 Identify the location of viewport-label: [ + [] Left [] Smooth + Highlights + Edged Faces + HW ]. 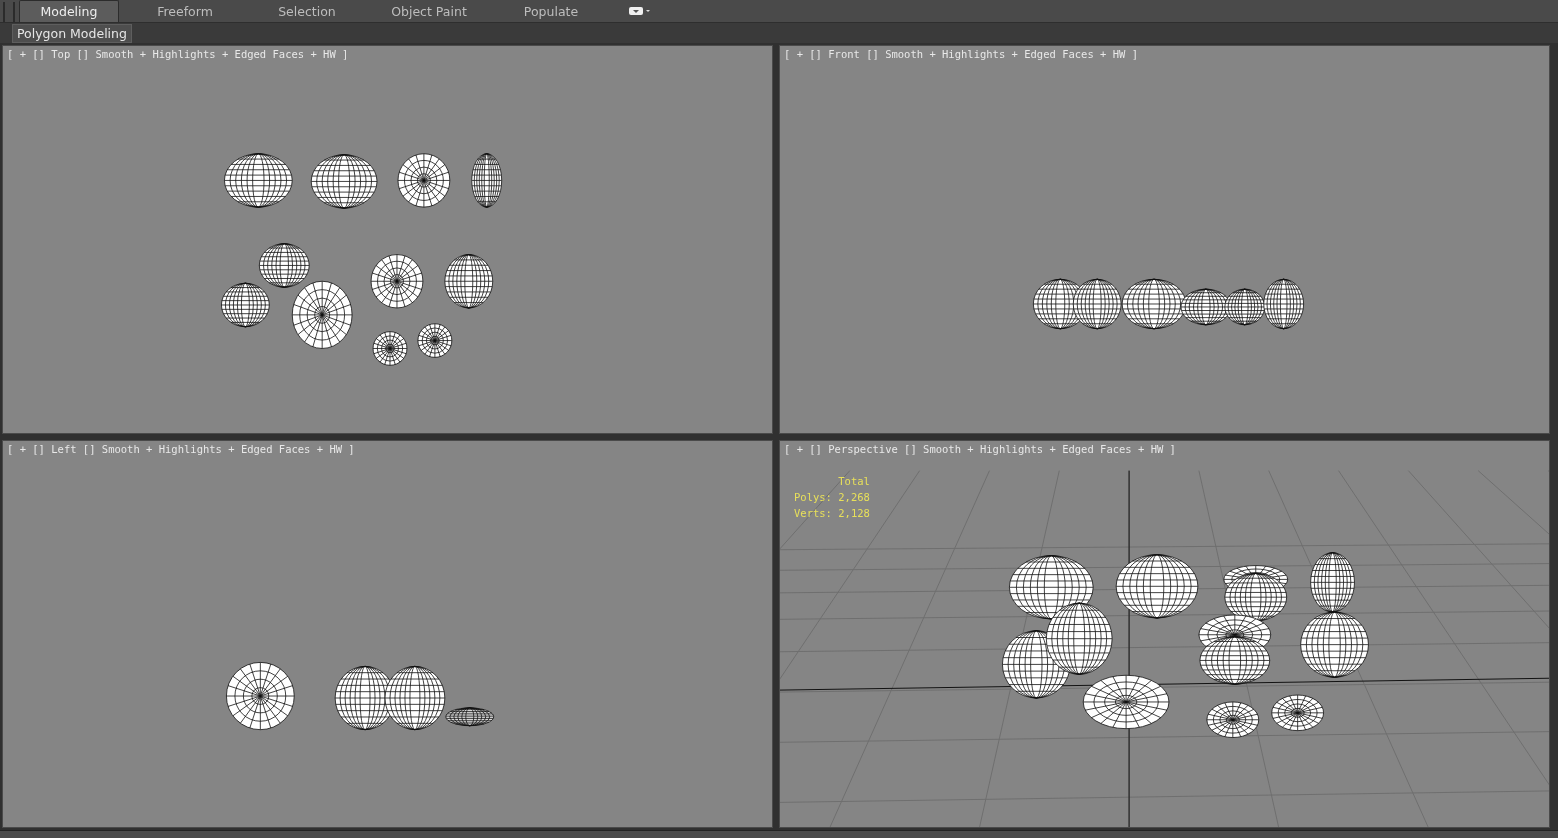
(181, 448).